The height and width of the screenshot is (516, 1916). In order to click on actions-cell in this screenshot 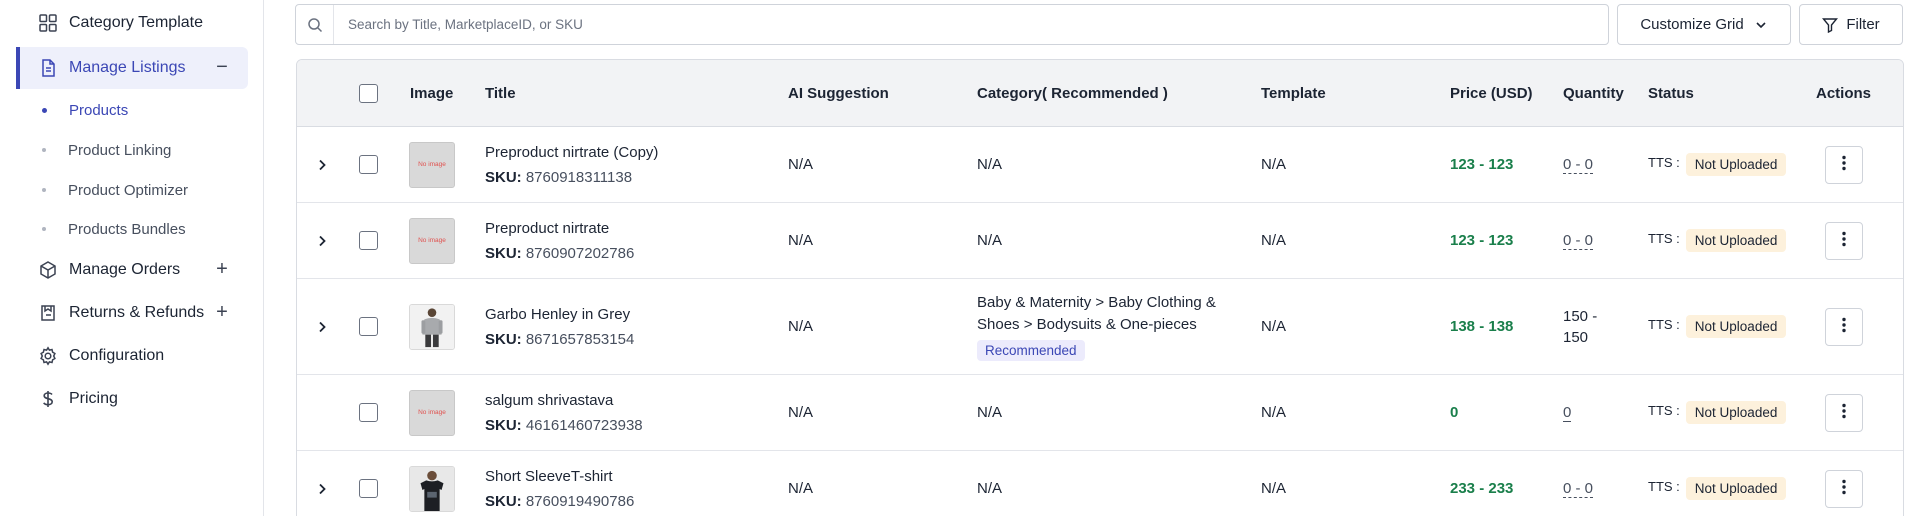, I will do `click(1844, 483)`.